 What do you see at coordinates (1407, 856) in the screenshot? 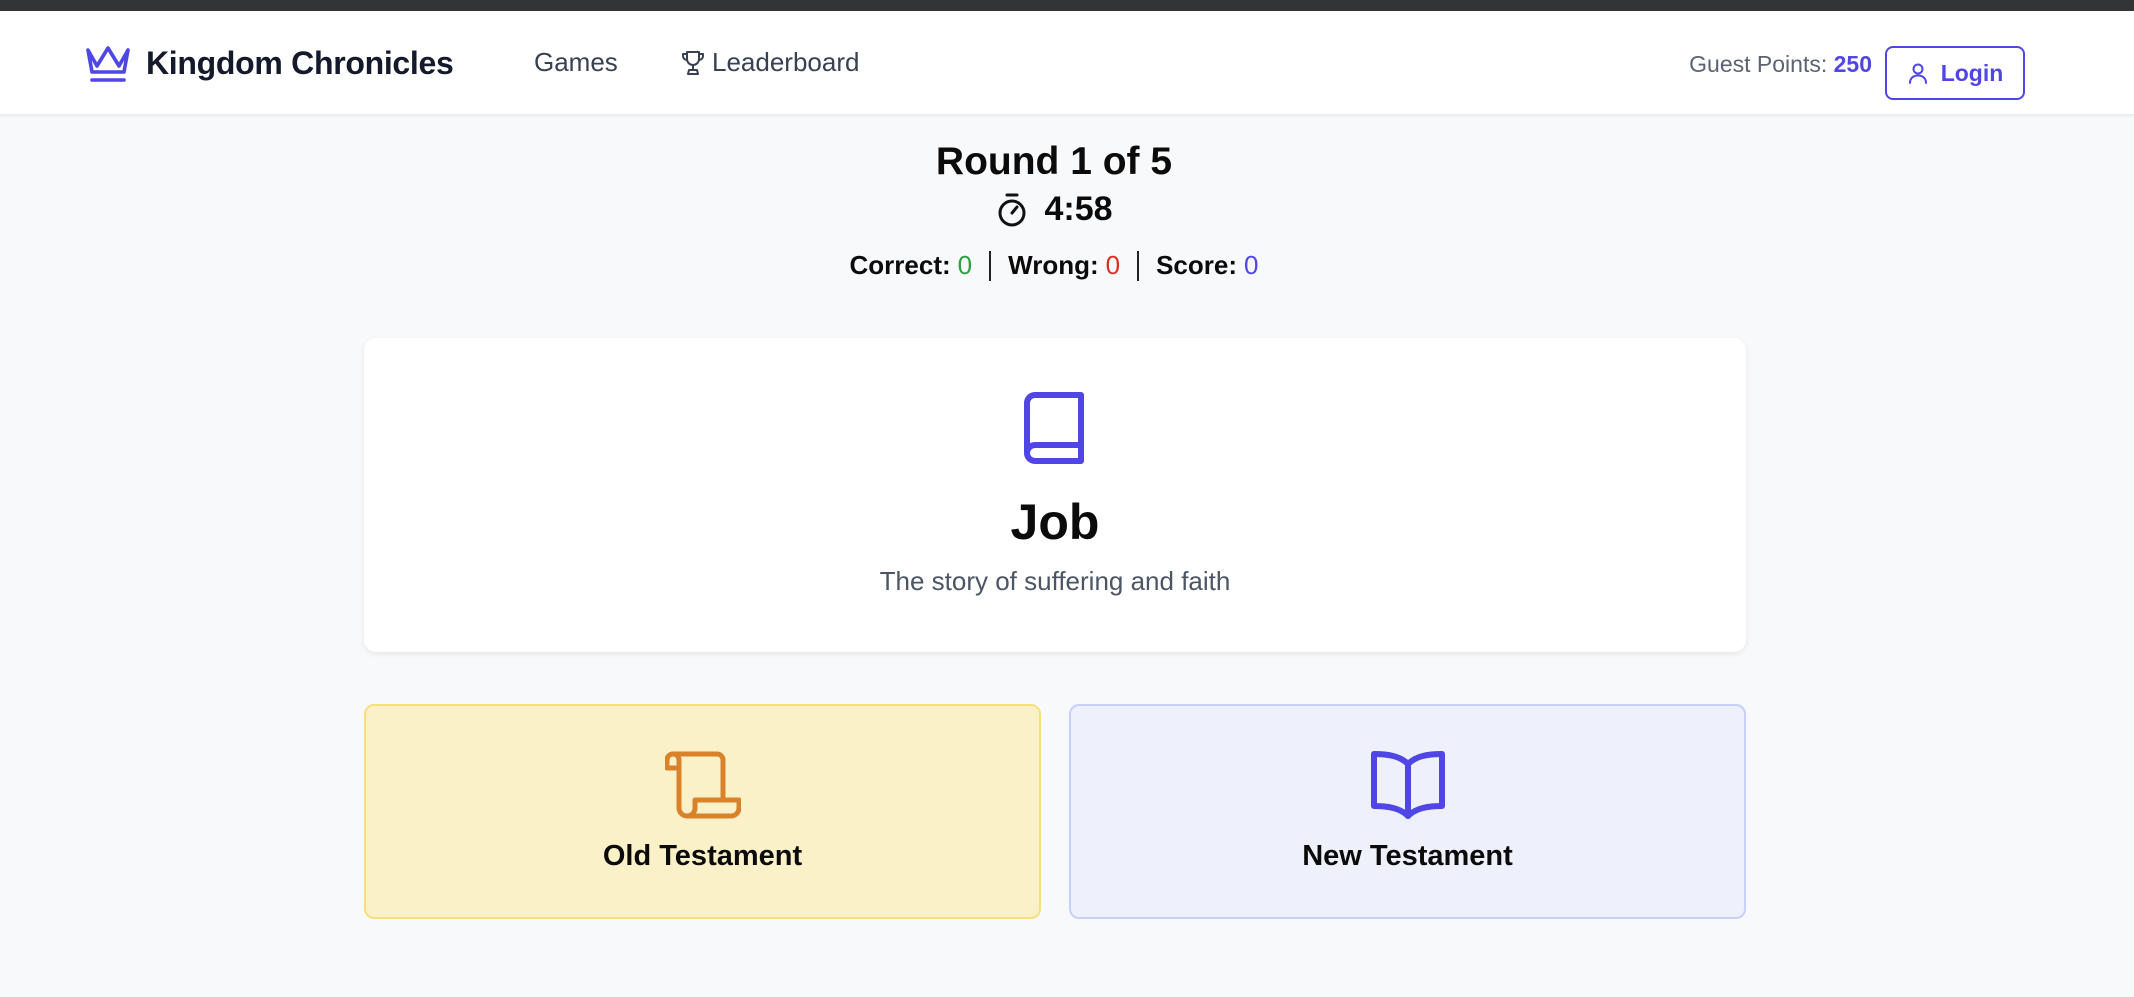
I see `new-testament-label: New Testament` at bounding box center [1407, 856].